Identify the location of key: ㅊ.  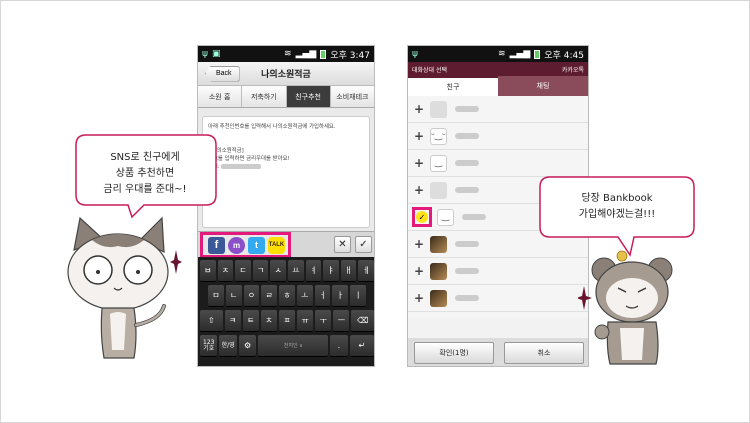
(268, 321).